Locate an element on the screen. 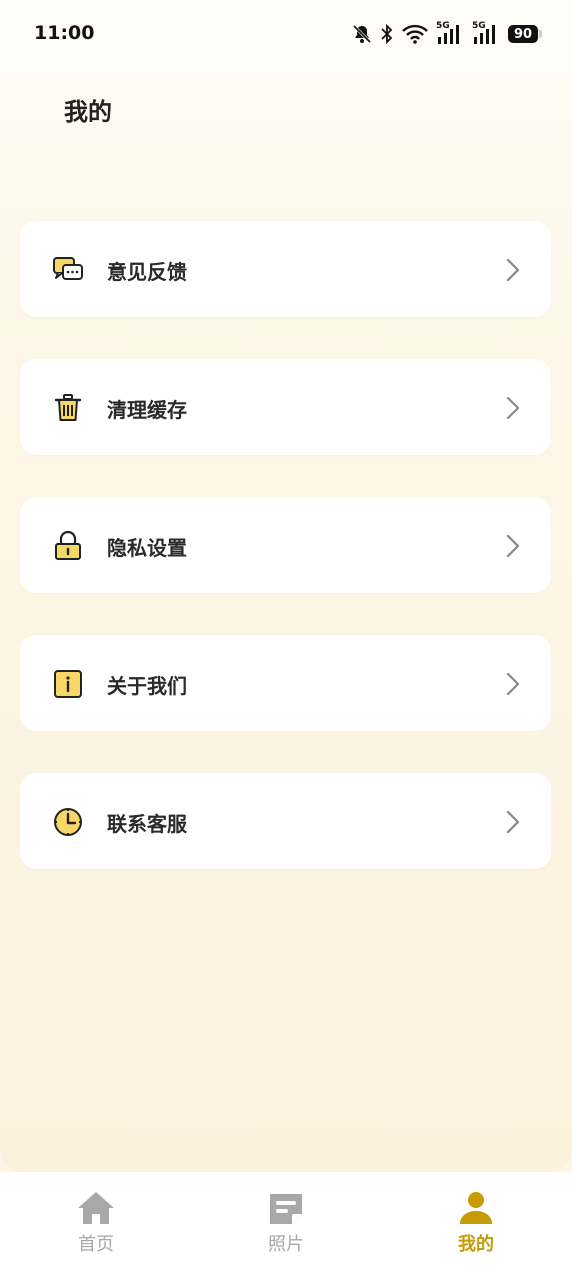  page-title: 我的 is located at coordinates (88, 112).